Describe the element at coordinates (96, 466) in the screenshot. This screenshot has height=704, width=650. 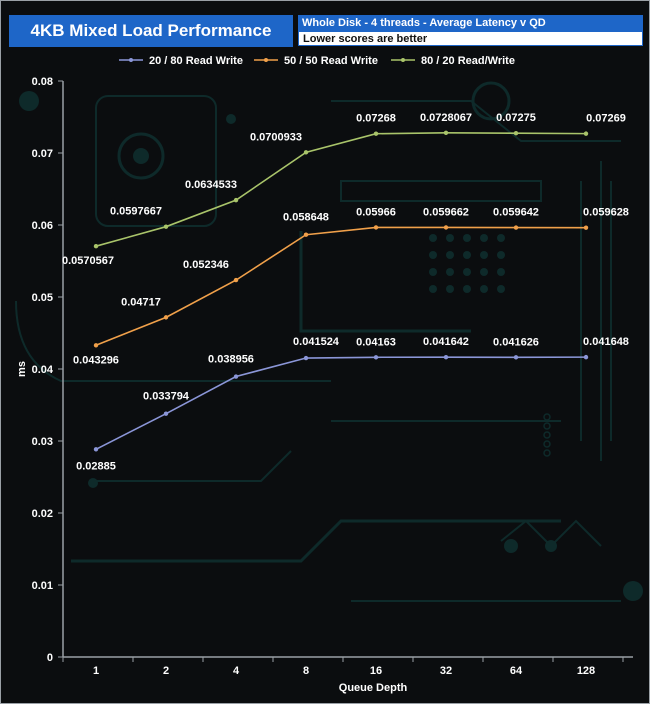
I see `data-label: 0.02885` at that location.